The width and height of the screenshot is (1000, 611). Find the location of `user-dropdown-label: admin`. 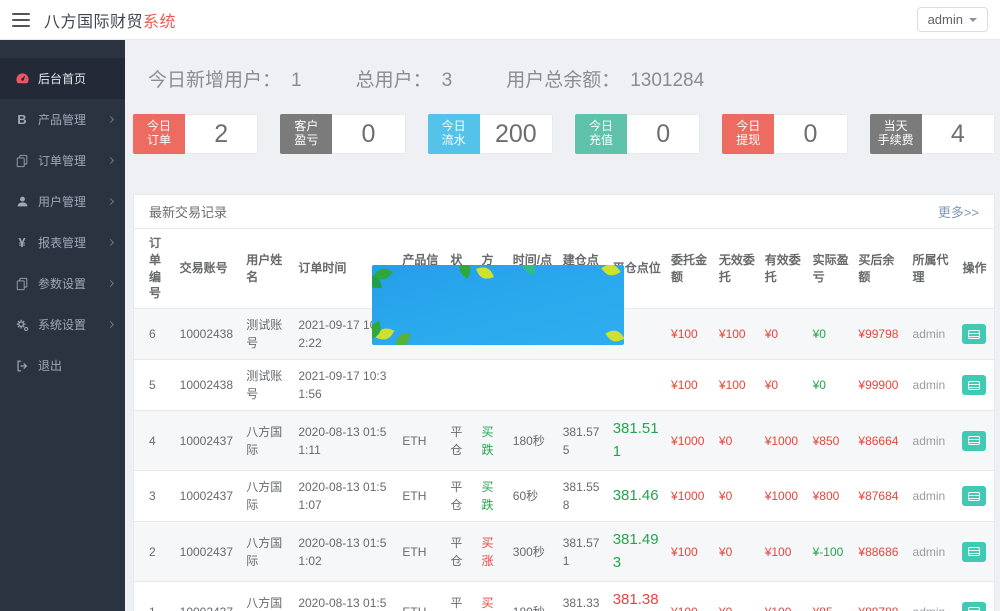

user-dropdown-label: admin is located at coordinates (945, 19).